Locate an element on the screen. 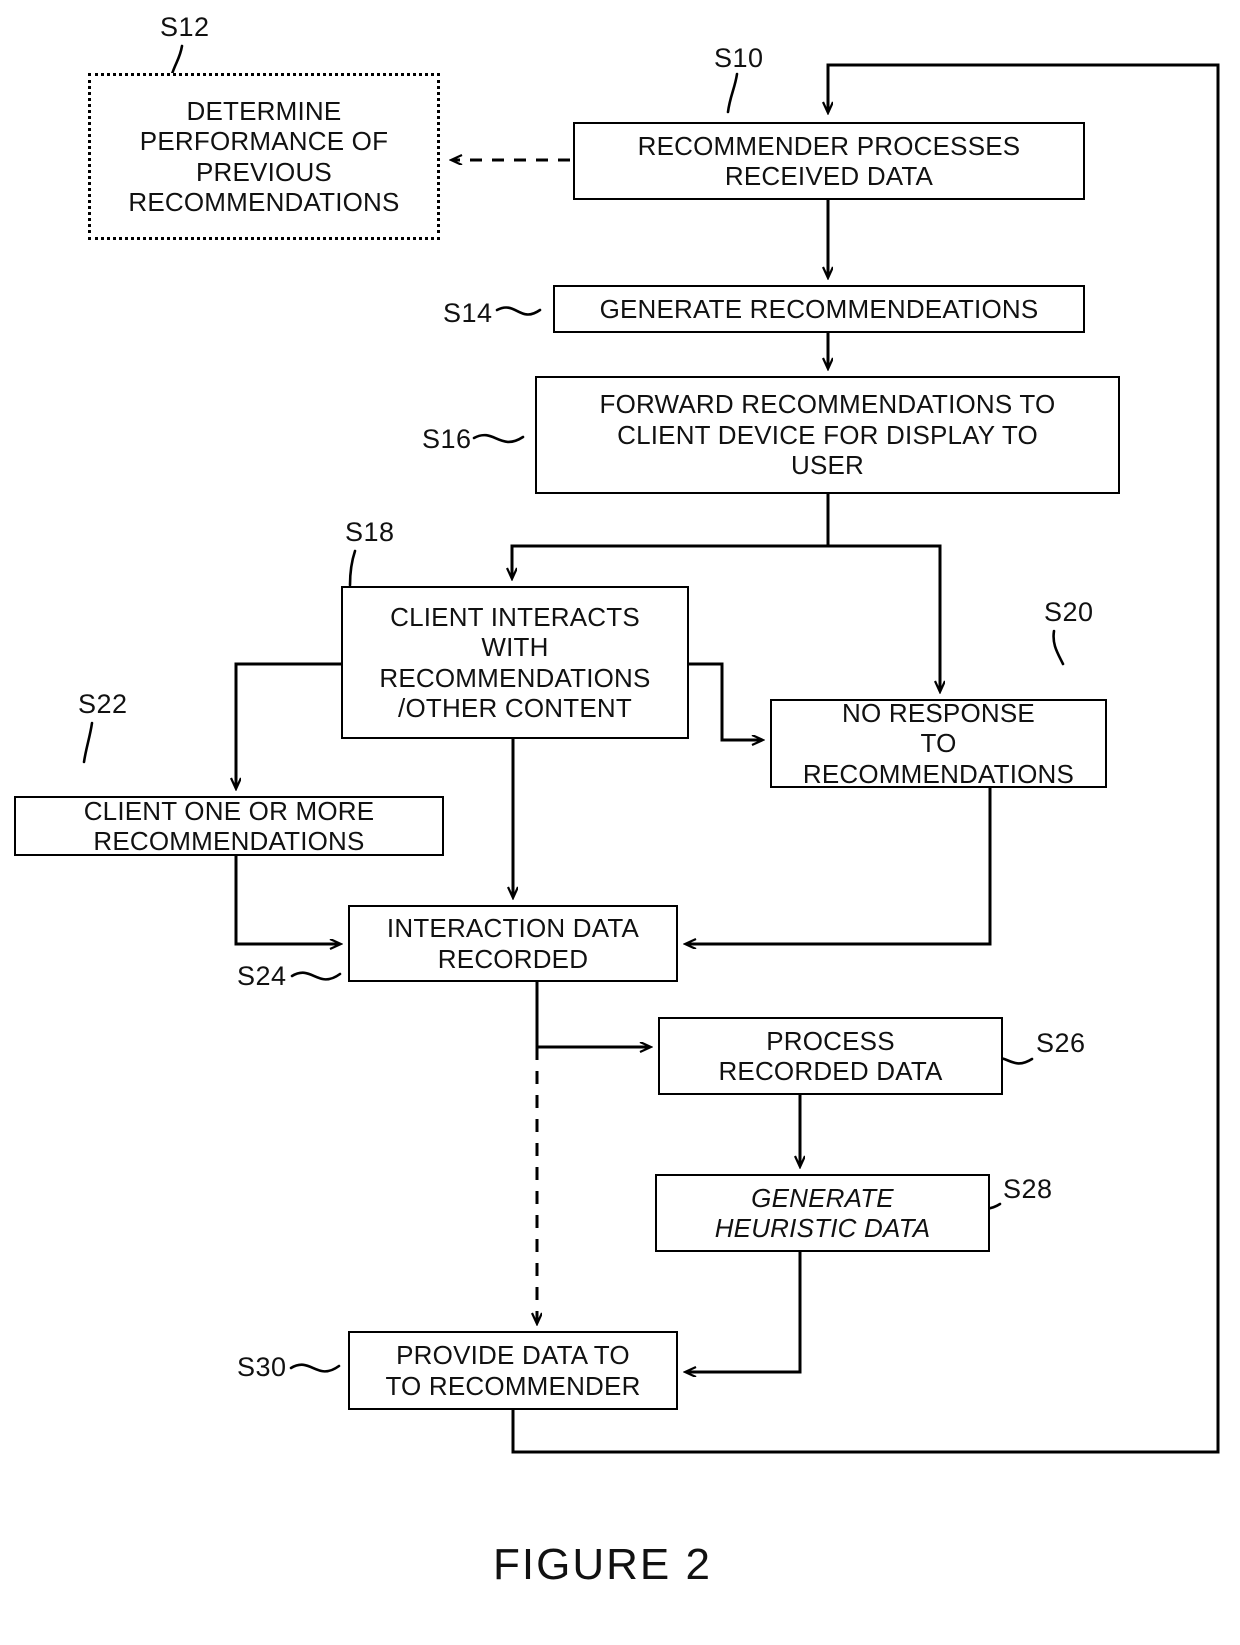 This screenshot has height=1645, width=1240. leader-s20 is located at coordinates (1058, 647).